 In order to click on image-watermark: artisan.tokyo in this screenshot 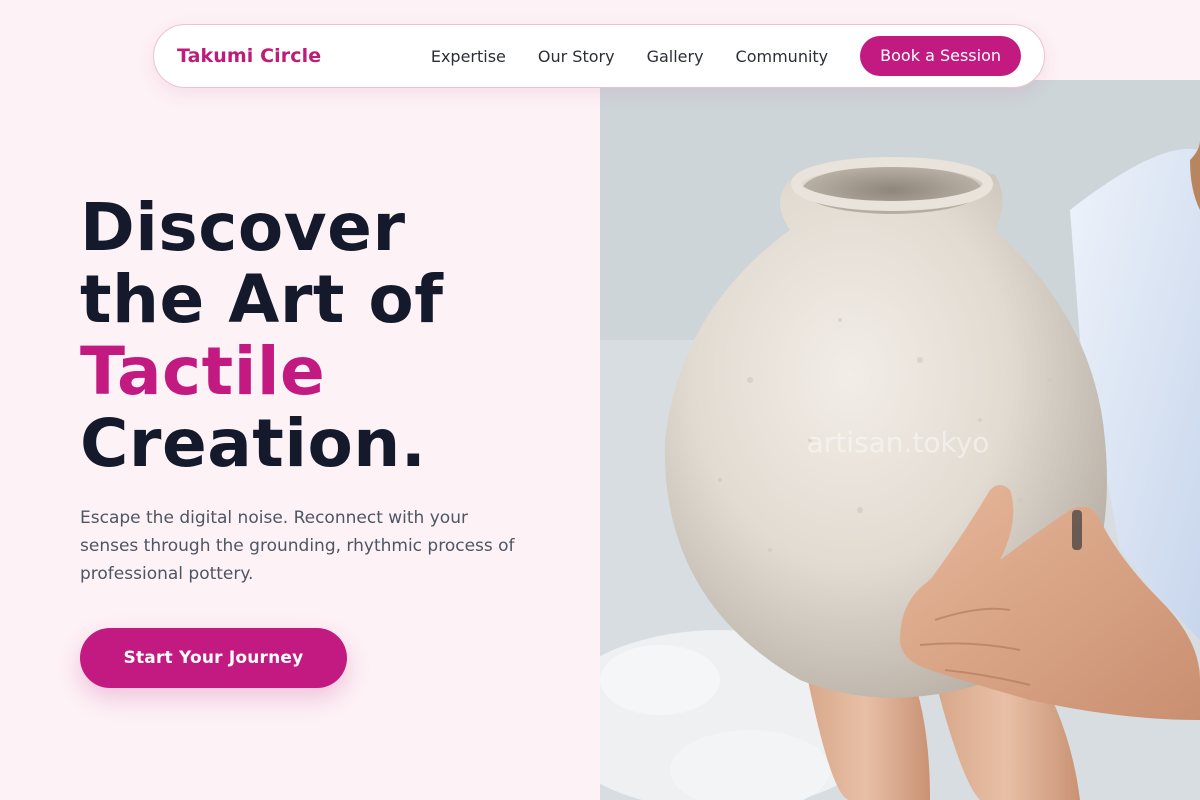, I will do `click(898, 442)`.